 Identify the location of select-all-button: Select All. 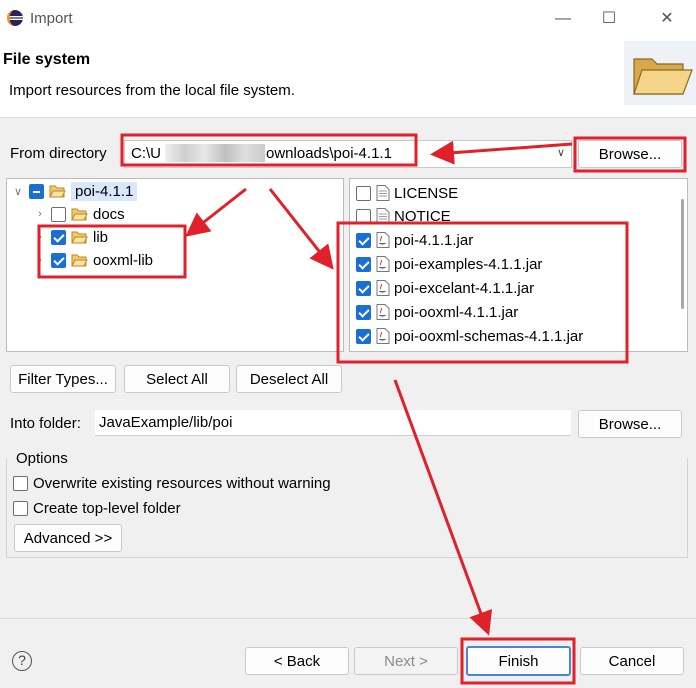
(177, 379).